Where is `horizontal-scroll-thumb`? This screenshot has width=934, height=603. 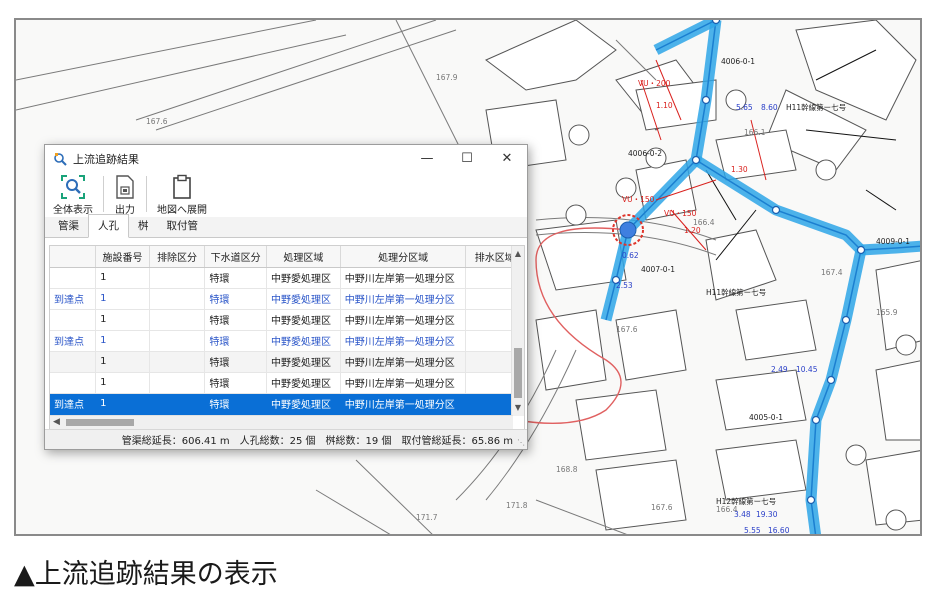 horizontal-scroll-thumb is located at coordinates (100, 422).